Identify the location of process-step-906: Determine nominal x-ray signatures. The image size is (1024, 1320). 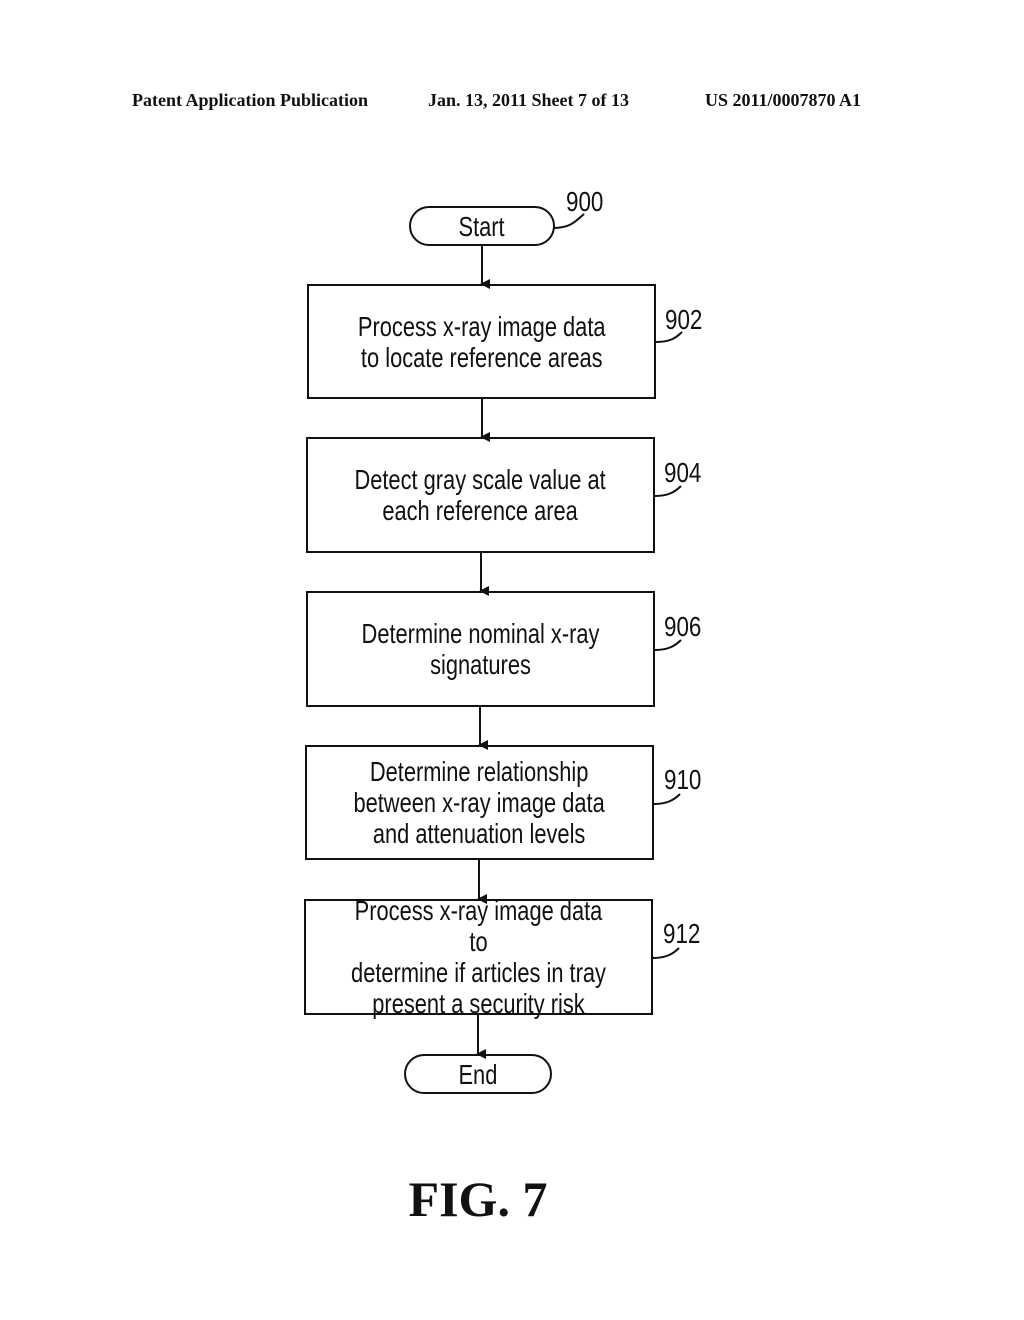
(480, 649).